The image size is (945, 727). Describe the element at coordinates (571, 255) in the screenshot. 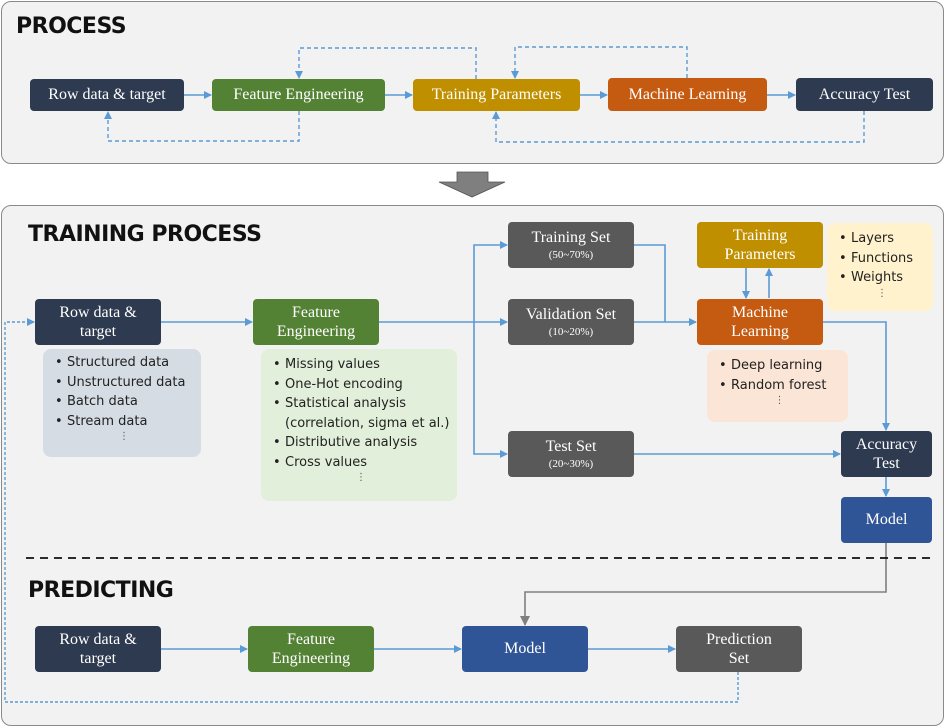

I see `box-range: (50~70%)` at that location.